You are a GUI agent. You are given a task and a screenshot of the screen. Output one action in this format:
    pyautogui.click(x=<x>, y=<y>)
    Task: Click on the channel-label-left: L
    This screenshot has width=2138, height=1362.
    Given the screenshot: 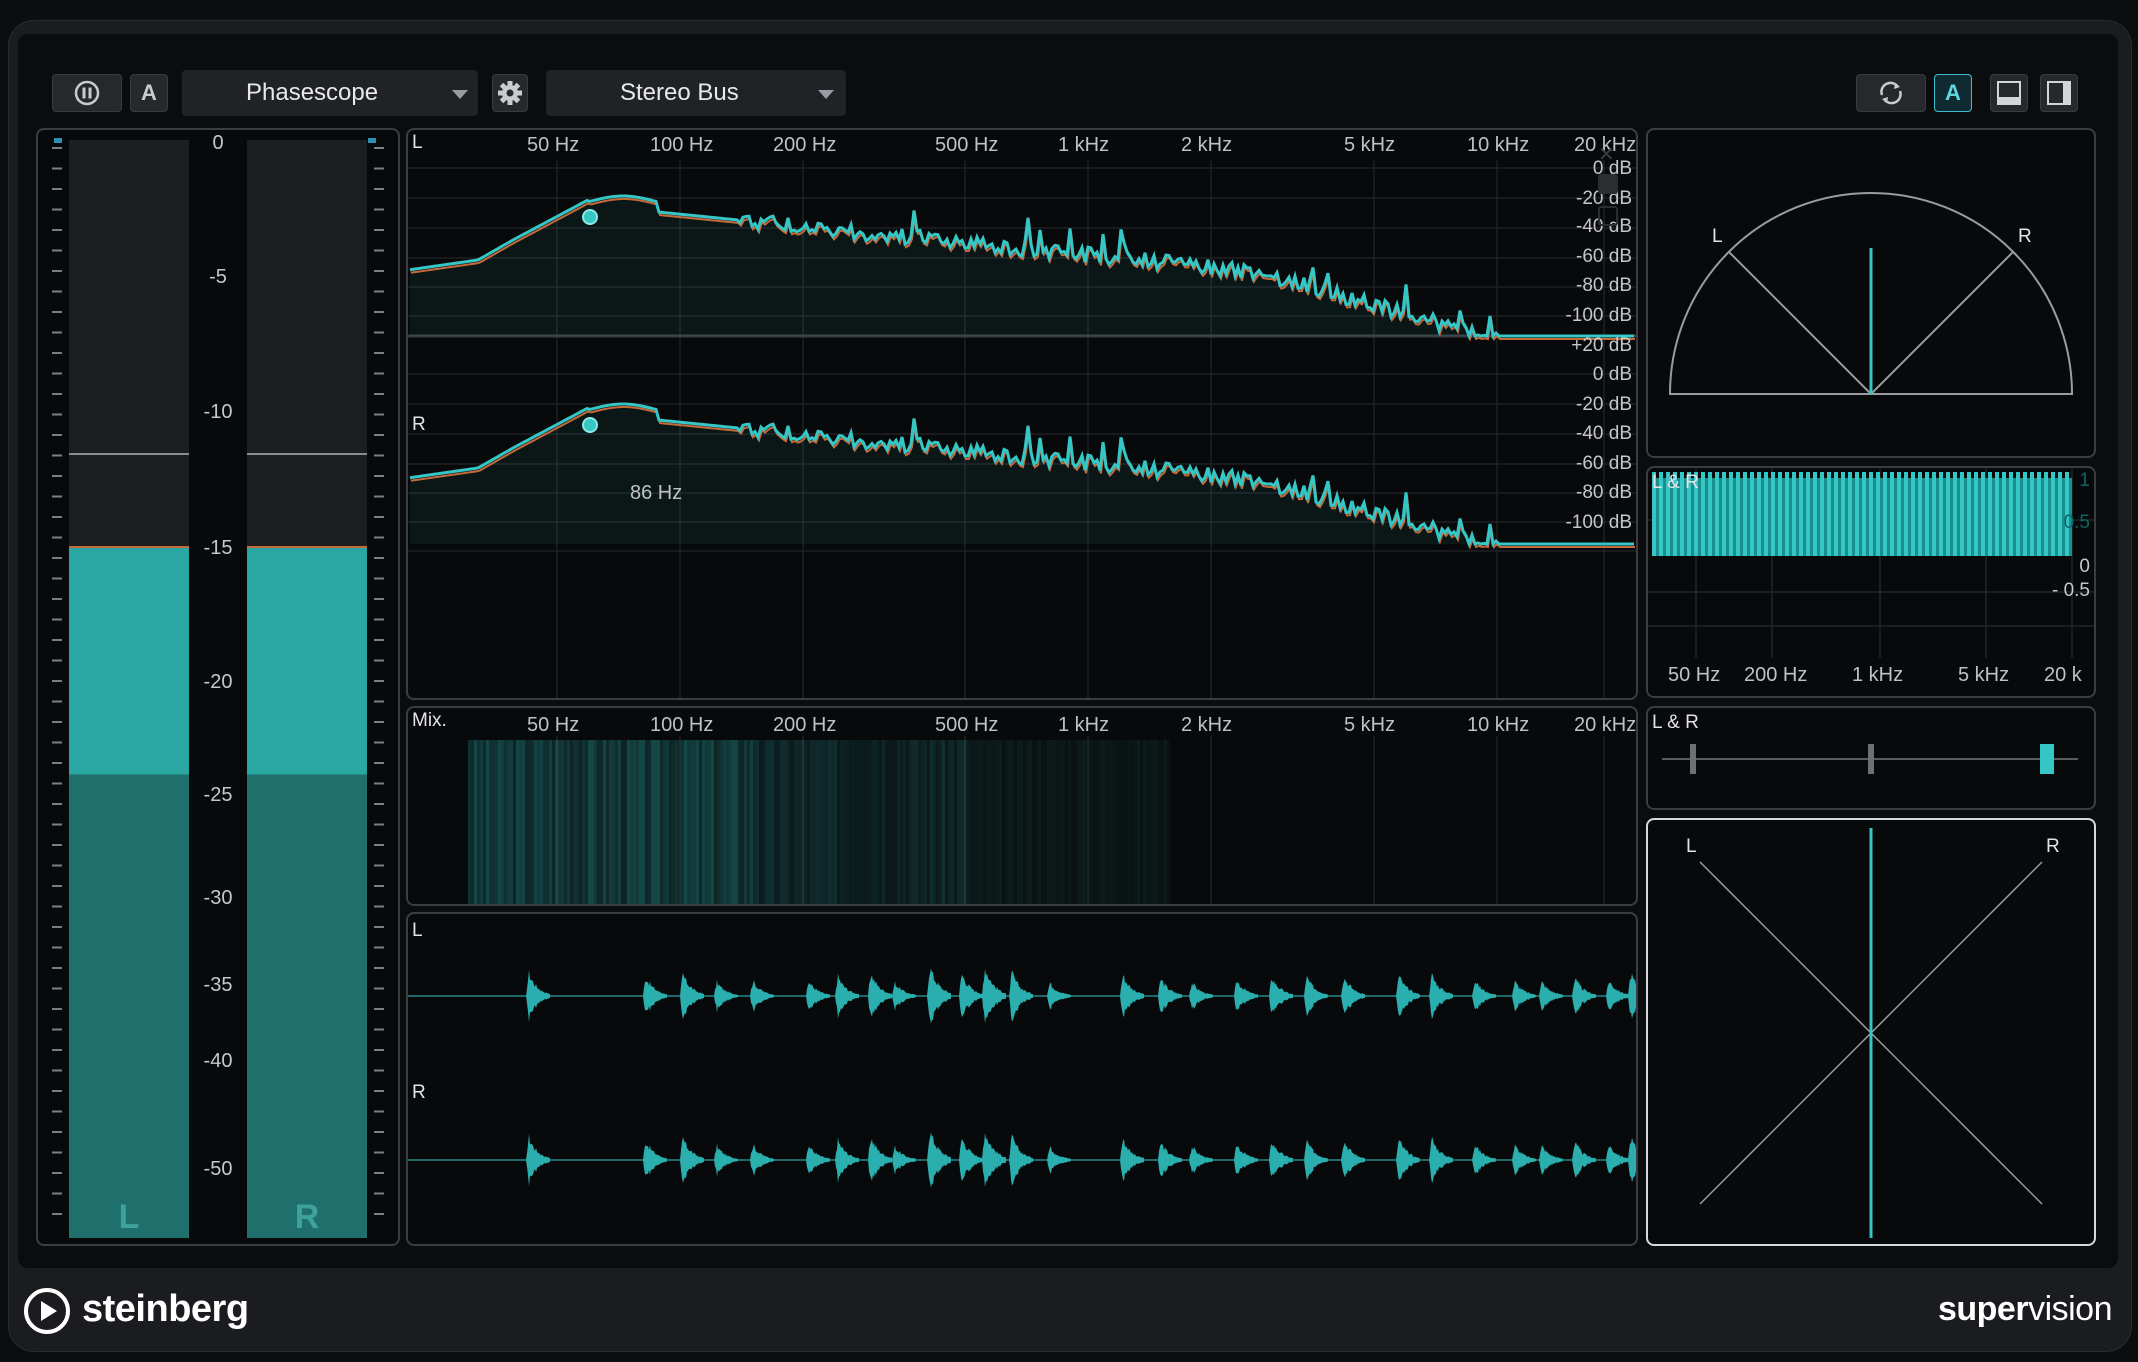 What is the action you would take?
    pyautogui.click(x=129, y=1217)
    